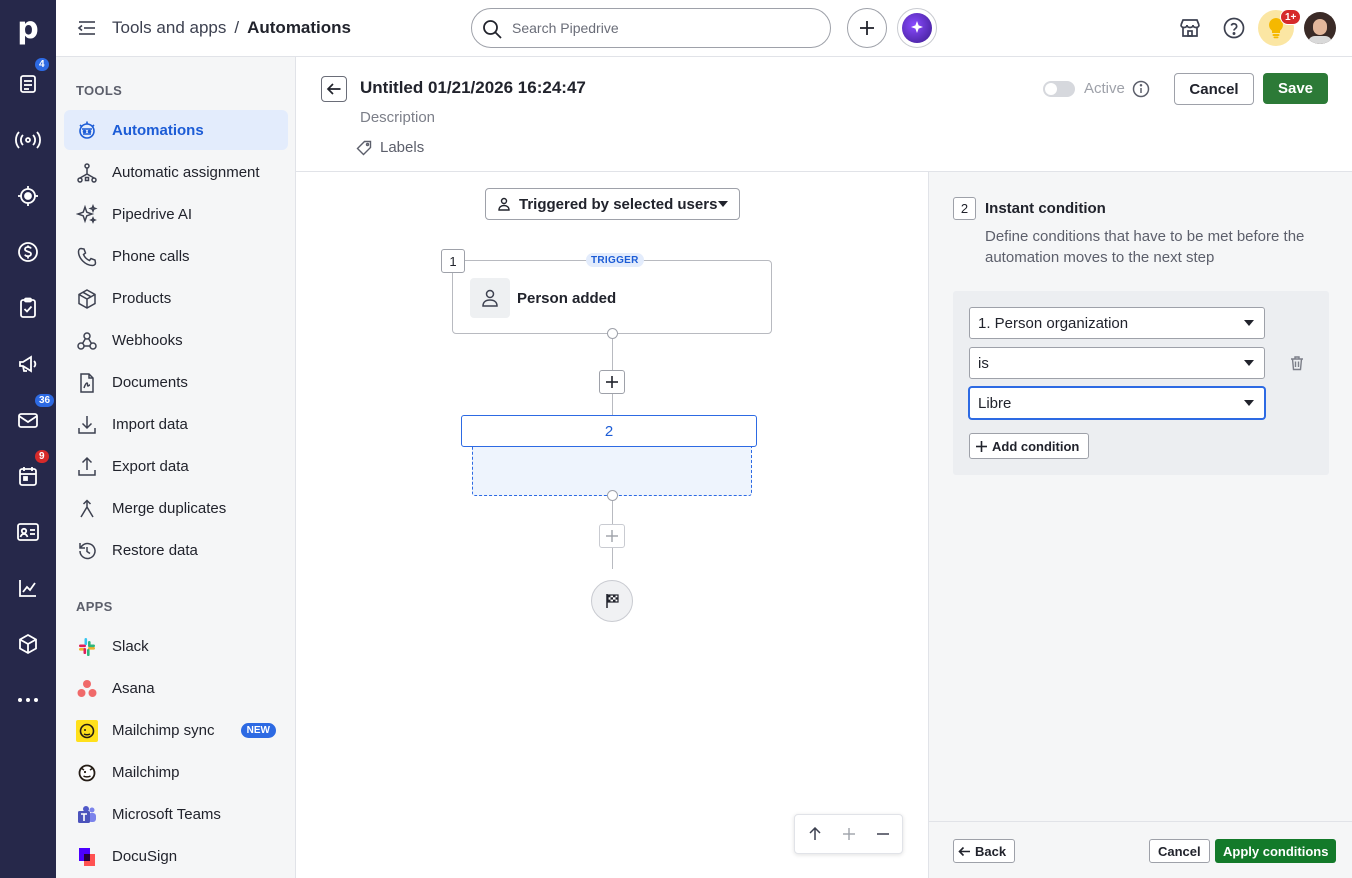 Image resolution: width=1352 pixels, height=878 pixels. I want to click on add-condition-button: Add condition, so click(1029, 446).